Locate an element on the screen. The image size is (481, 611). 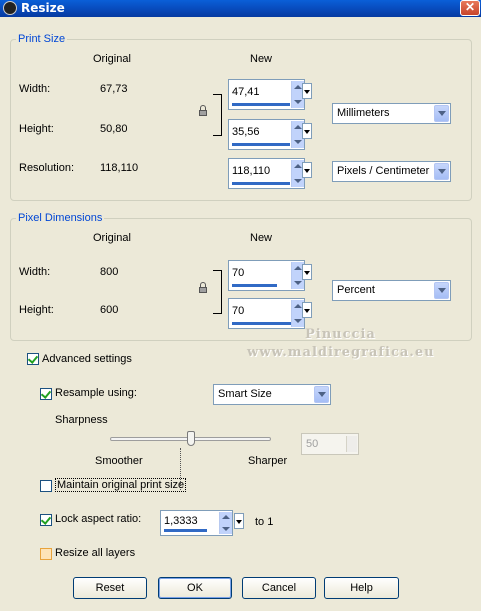
pixel-height-original: 600 is located at coordinates (109, 310).